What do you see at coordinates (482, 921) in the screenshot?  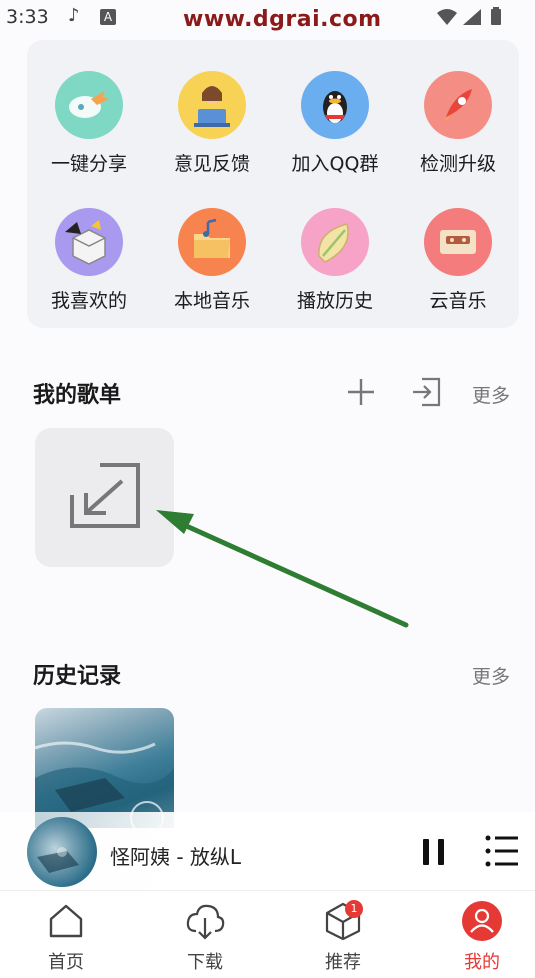 I see `user-icon` at bounding box center [482, 921].